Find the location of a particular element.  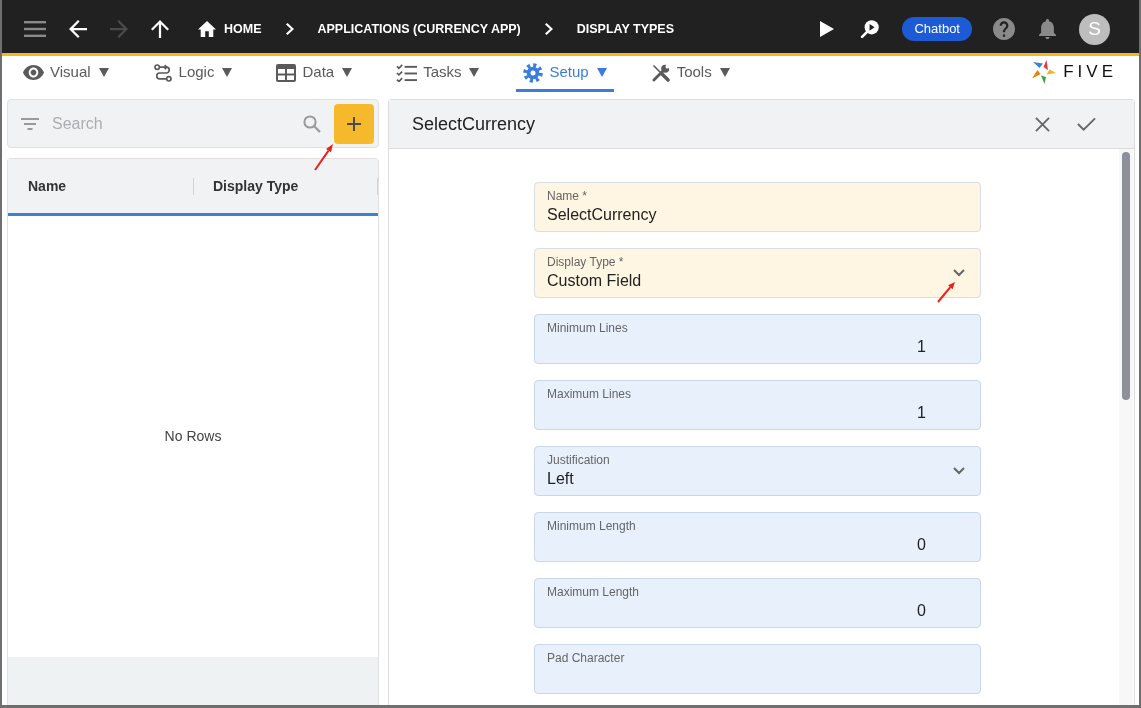

search-play-icon is located at coordinates (870, 29).